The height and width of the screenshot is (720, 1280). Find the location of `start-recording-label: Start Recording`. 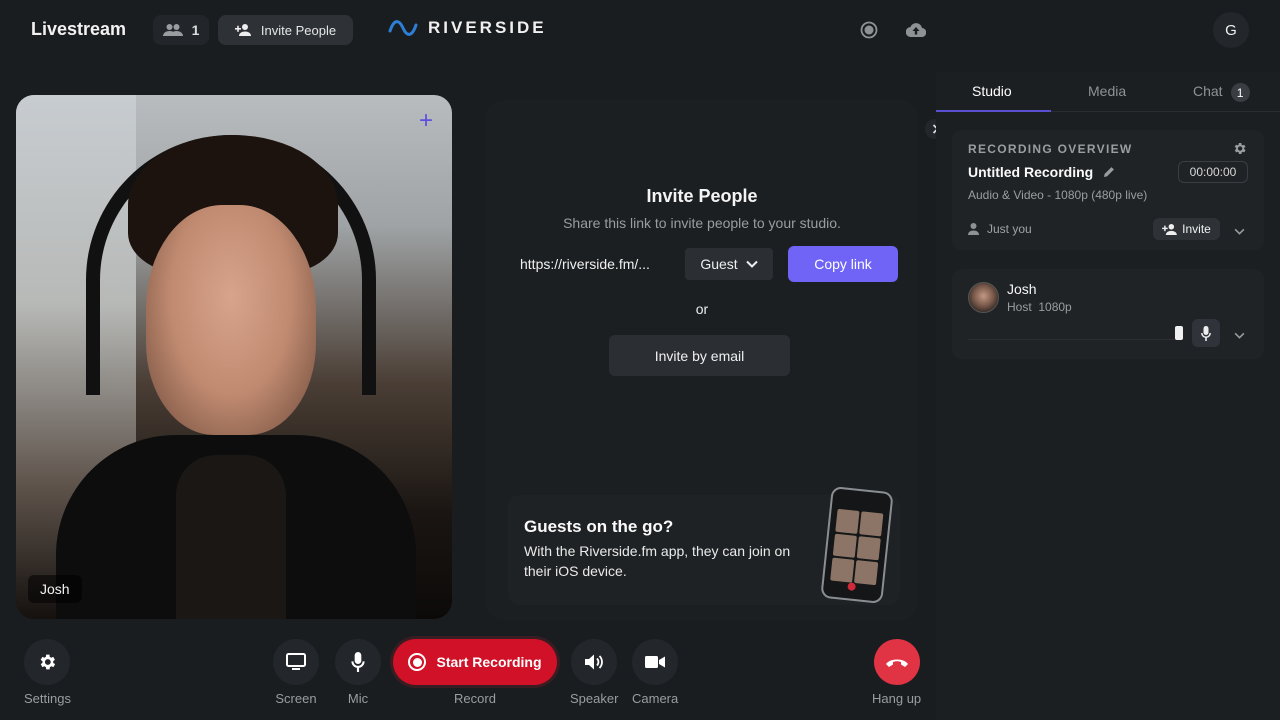

start-recording-label: Start Recording is located at coordinates (489, 662).